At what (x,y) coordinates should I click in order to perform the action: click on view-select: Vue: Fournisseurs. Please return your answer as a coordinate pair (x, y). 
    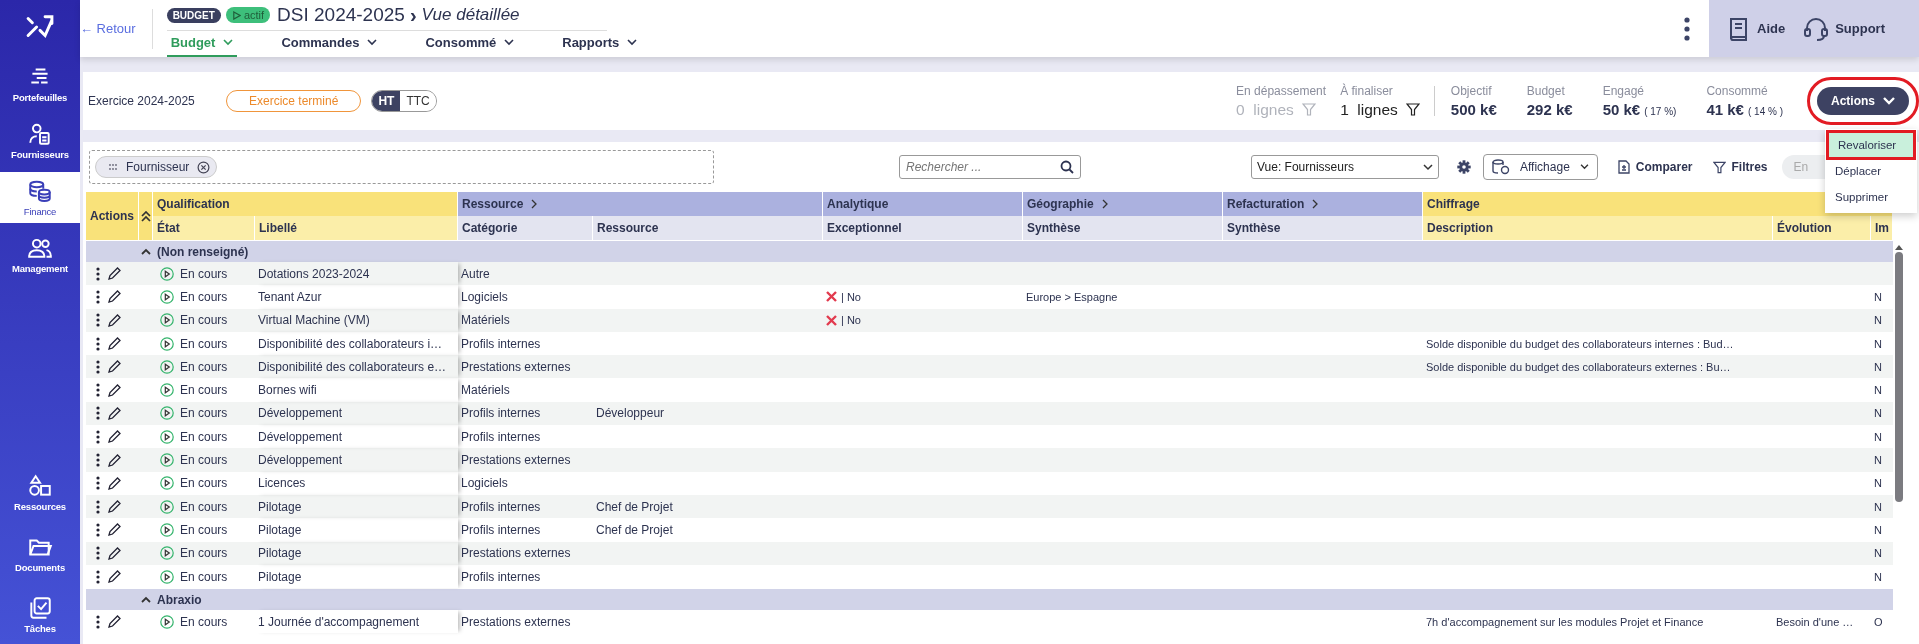
    Looking at the image, I should click on (1345, 167).